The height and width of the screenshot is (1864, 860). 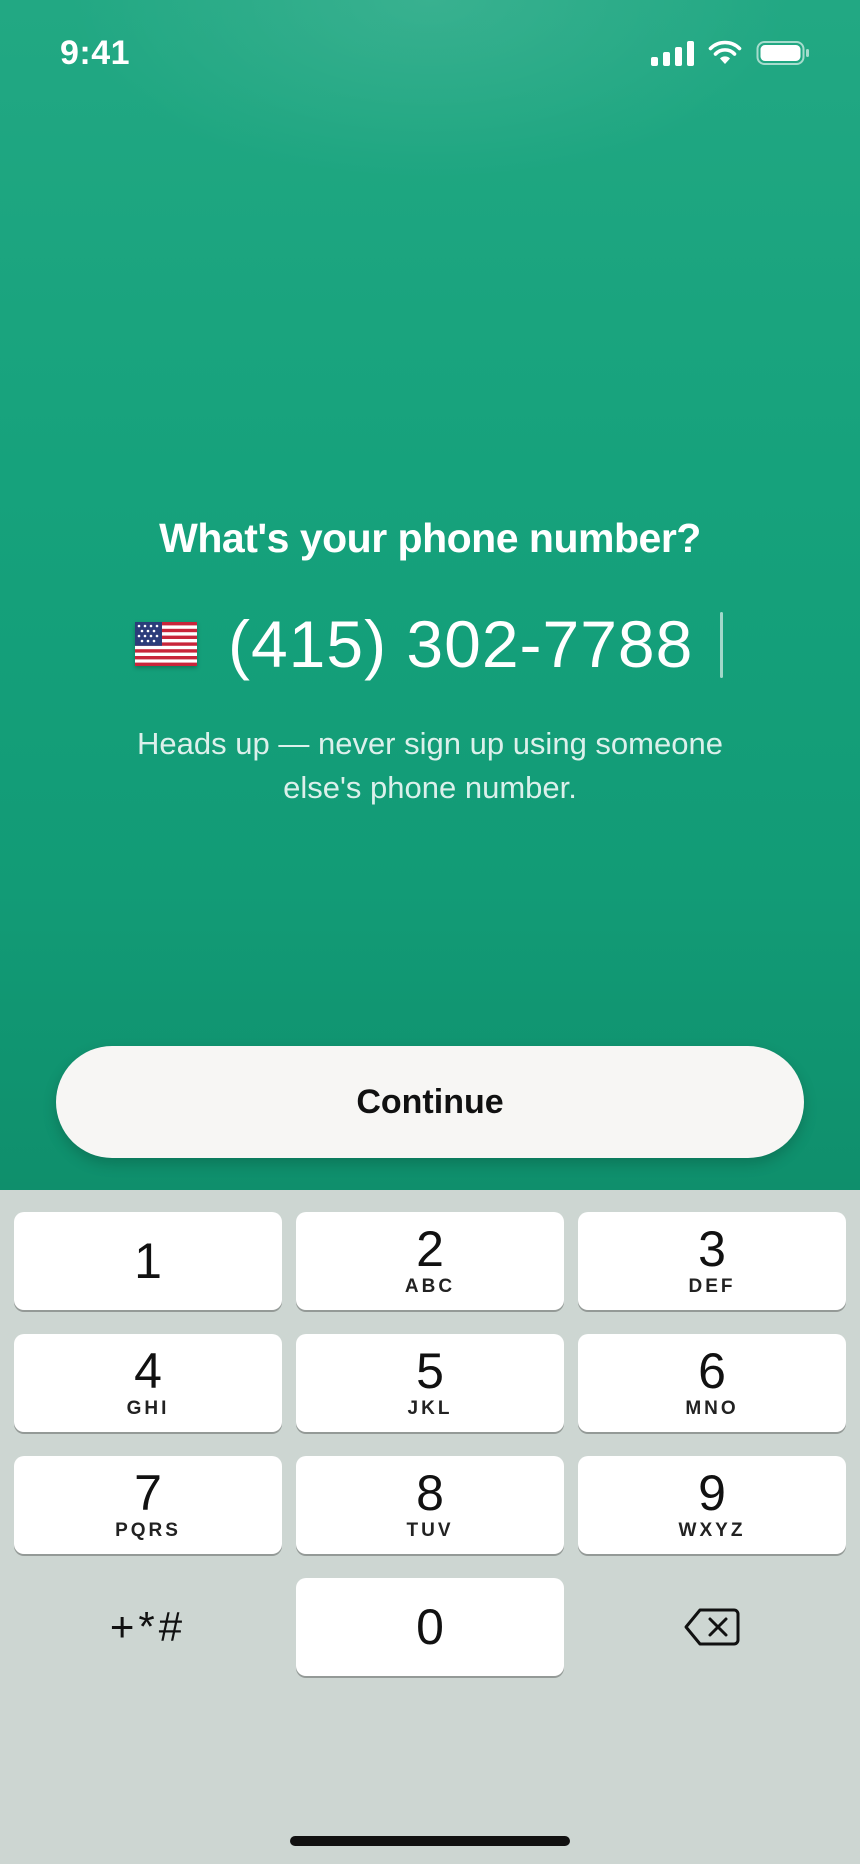 What do you see at coordinates (148, 1530) in the screenshot?
I see `key-letters: PQRS` at bounding box center [148, 1530].